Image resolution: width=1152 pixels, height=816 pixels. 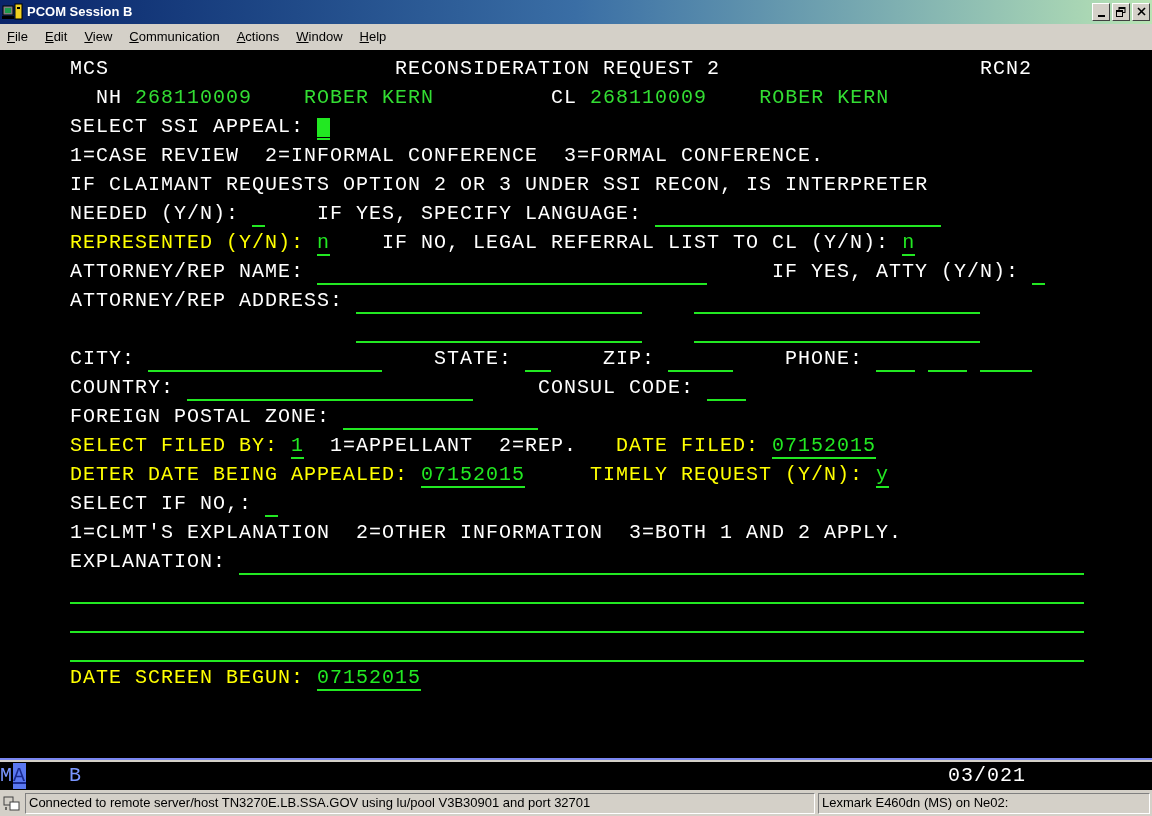 What do you see at coordinates (148, 561) in the screenshot?
I see `screen-label: EXPLANATION:` at bounding box center [148, 561].